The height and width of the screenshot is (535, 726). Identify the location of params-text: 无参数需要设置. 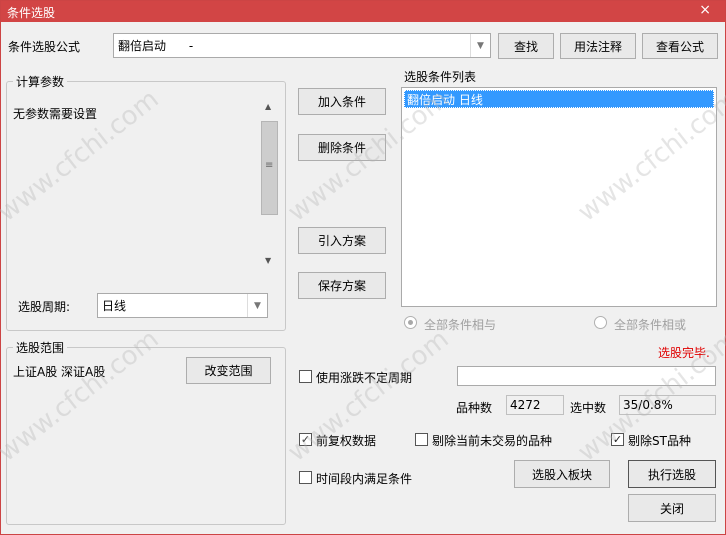
(55, 114).